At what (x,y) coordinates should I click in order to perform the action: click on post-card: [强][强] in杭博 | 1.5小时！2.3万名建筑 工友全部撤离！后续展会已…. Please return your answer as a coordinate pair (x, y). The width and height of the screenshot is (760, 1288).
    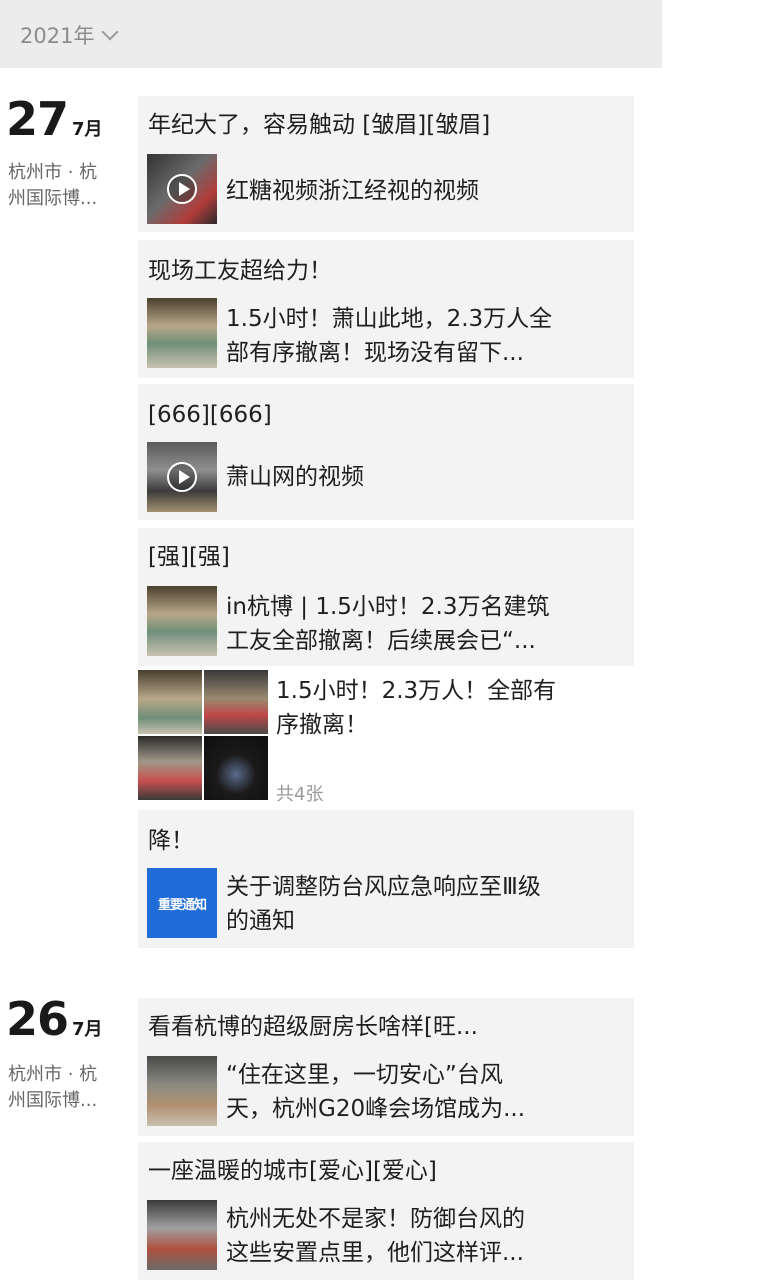
    Looking at the image, I should click on (386, 597).